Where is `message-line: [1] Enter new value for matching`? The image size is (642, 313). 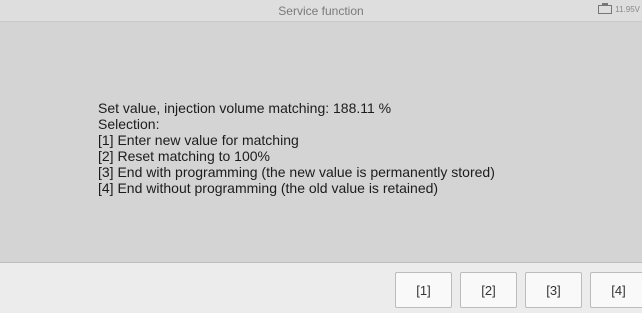 message-line: [1] Enter new value for matching is located at coordinates (198, 140).